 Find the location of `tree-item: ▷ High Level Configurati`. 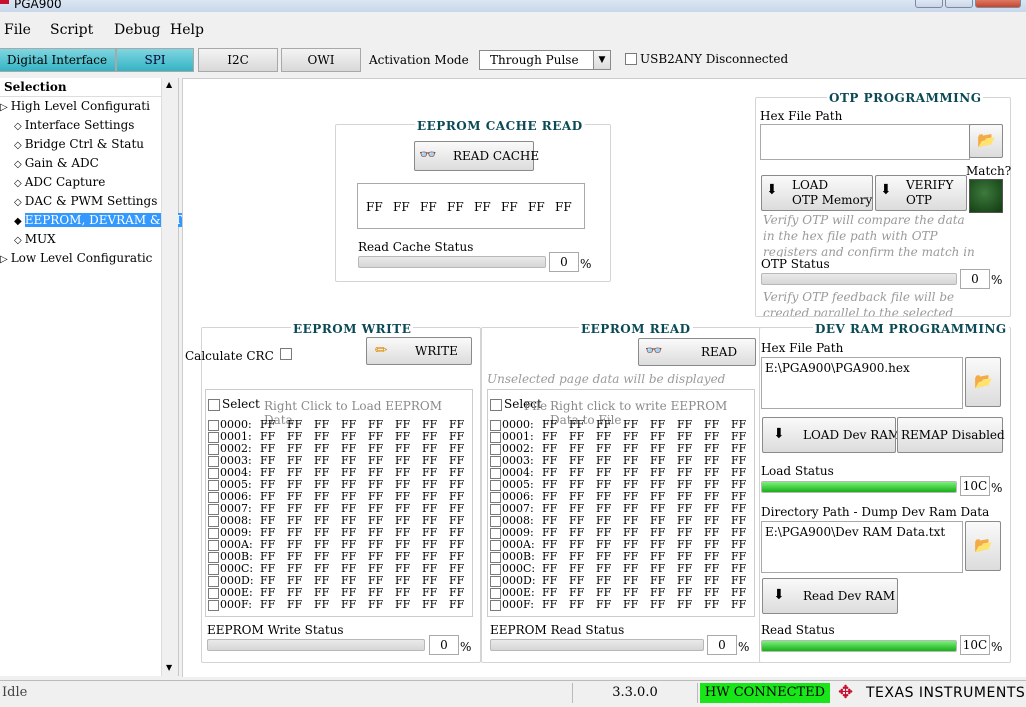

tree-item: ▷ High Level Configurati is located at coordinates (75, 106).